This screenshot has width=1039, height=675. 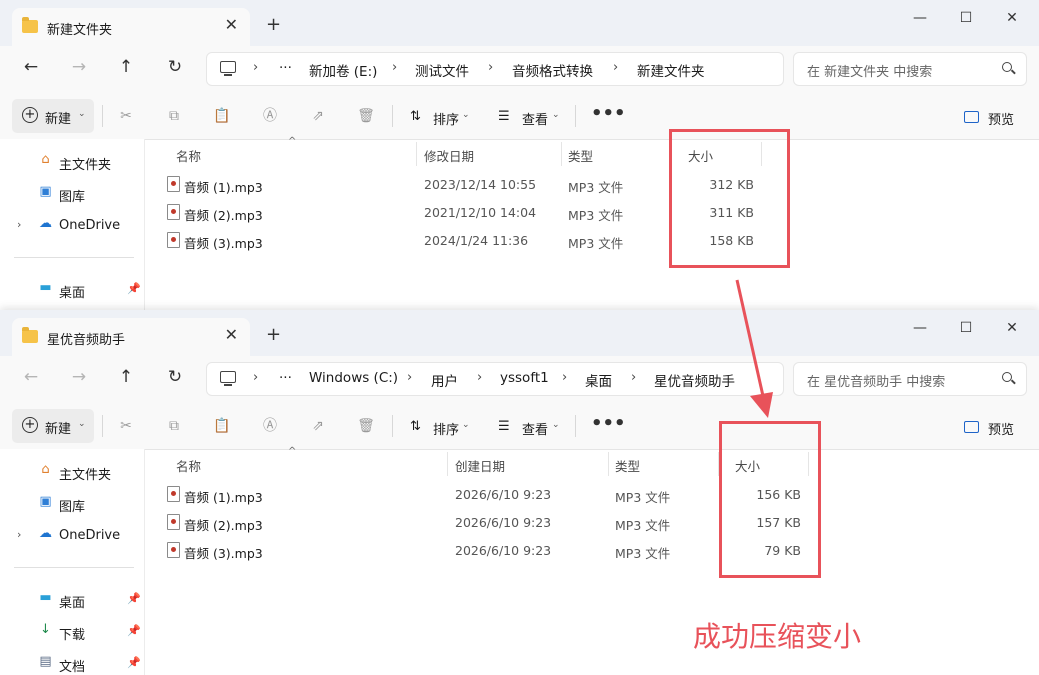 What do you see at coordinates (761, 405) in the screenshot?
I see `arrow-head` at bounding box center [761, 405].